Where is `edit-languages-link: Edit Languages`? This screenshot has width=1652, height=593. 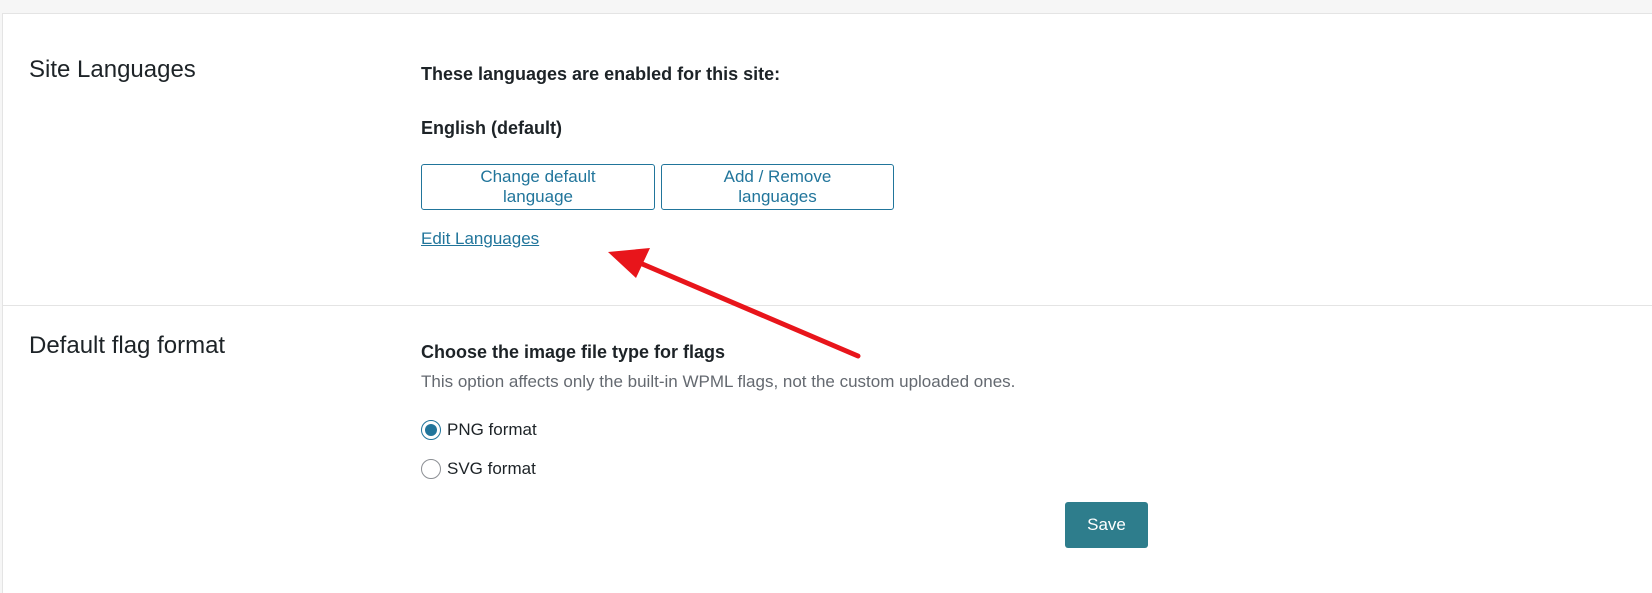 edit-languages-link: Edit Languages is located at coordinates (480, 239).